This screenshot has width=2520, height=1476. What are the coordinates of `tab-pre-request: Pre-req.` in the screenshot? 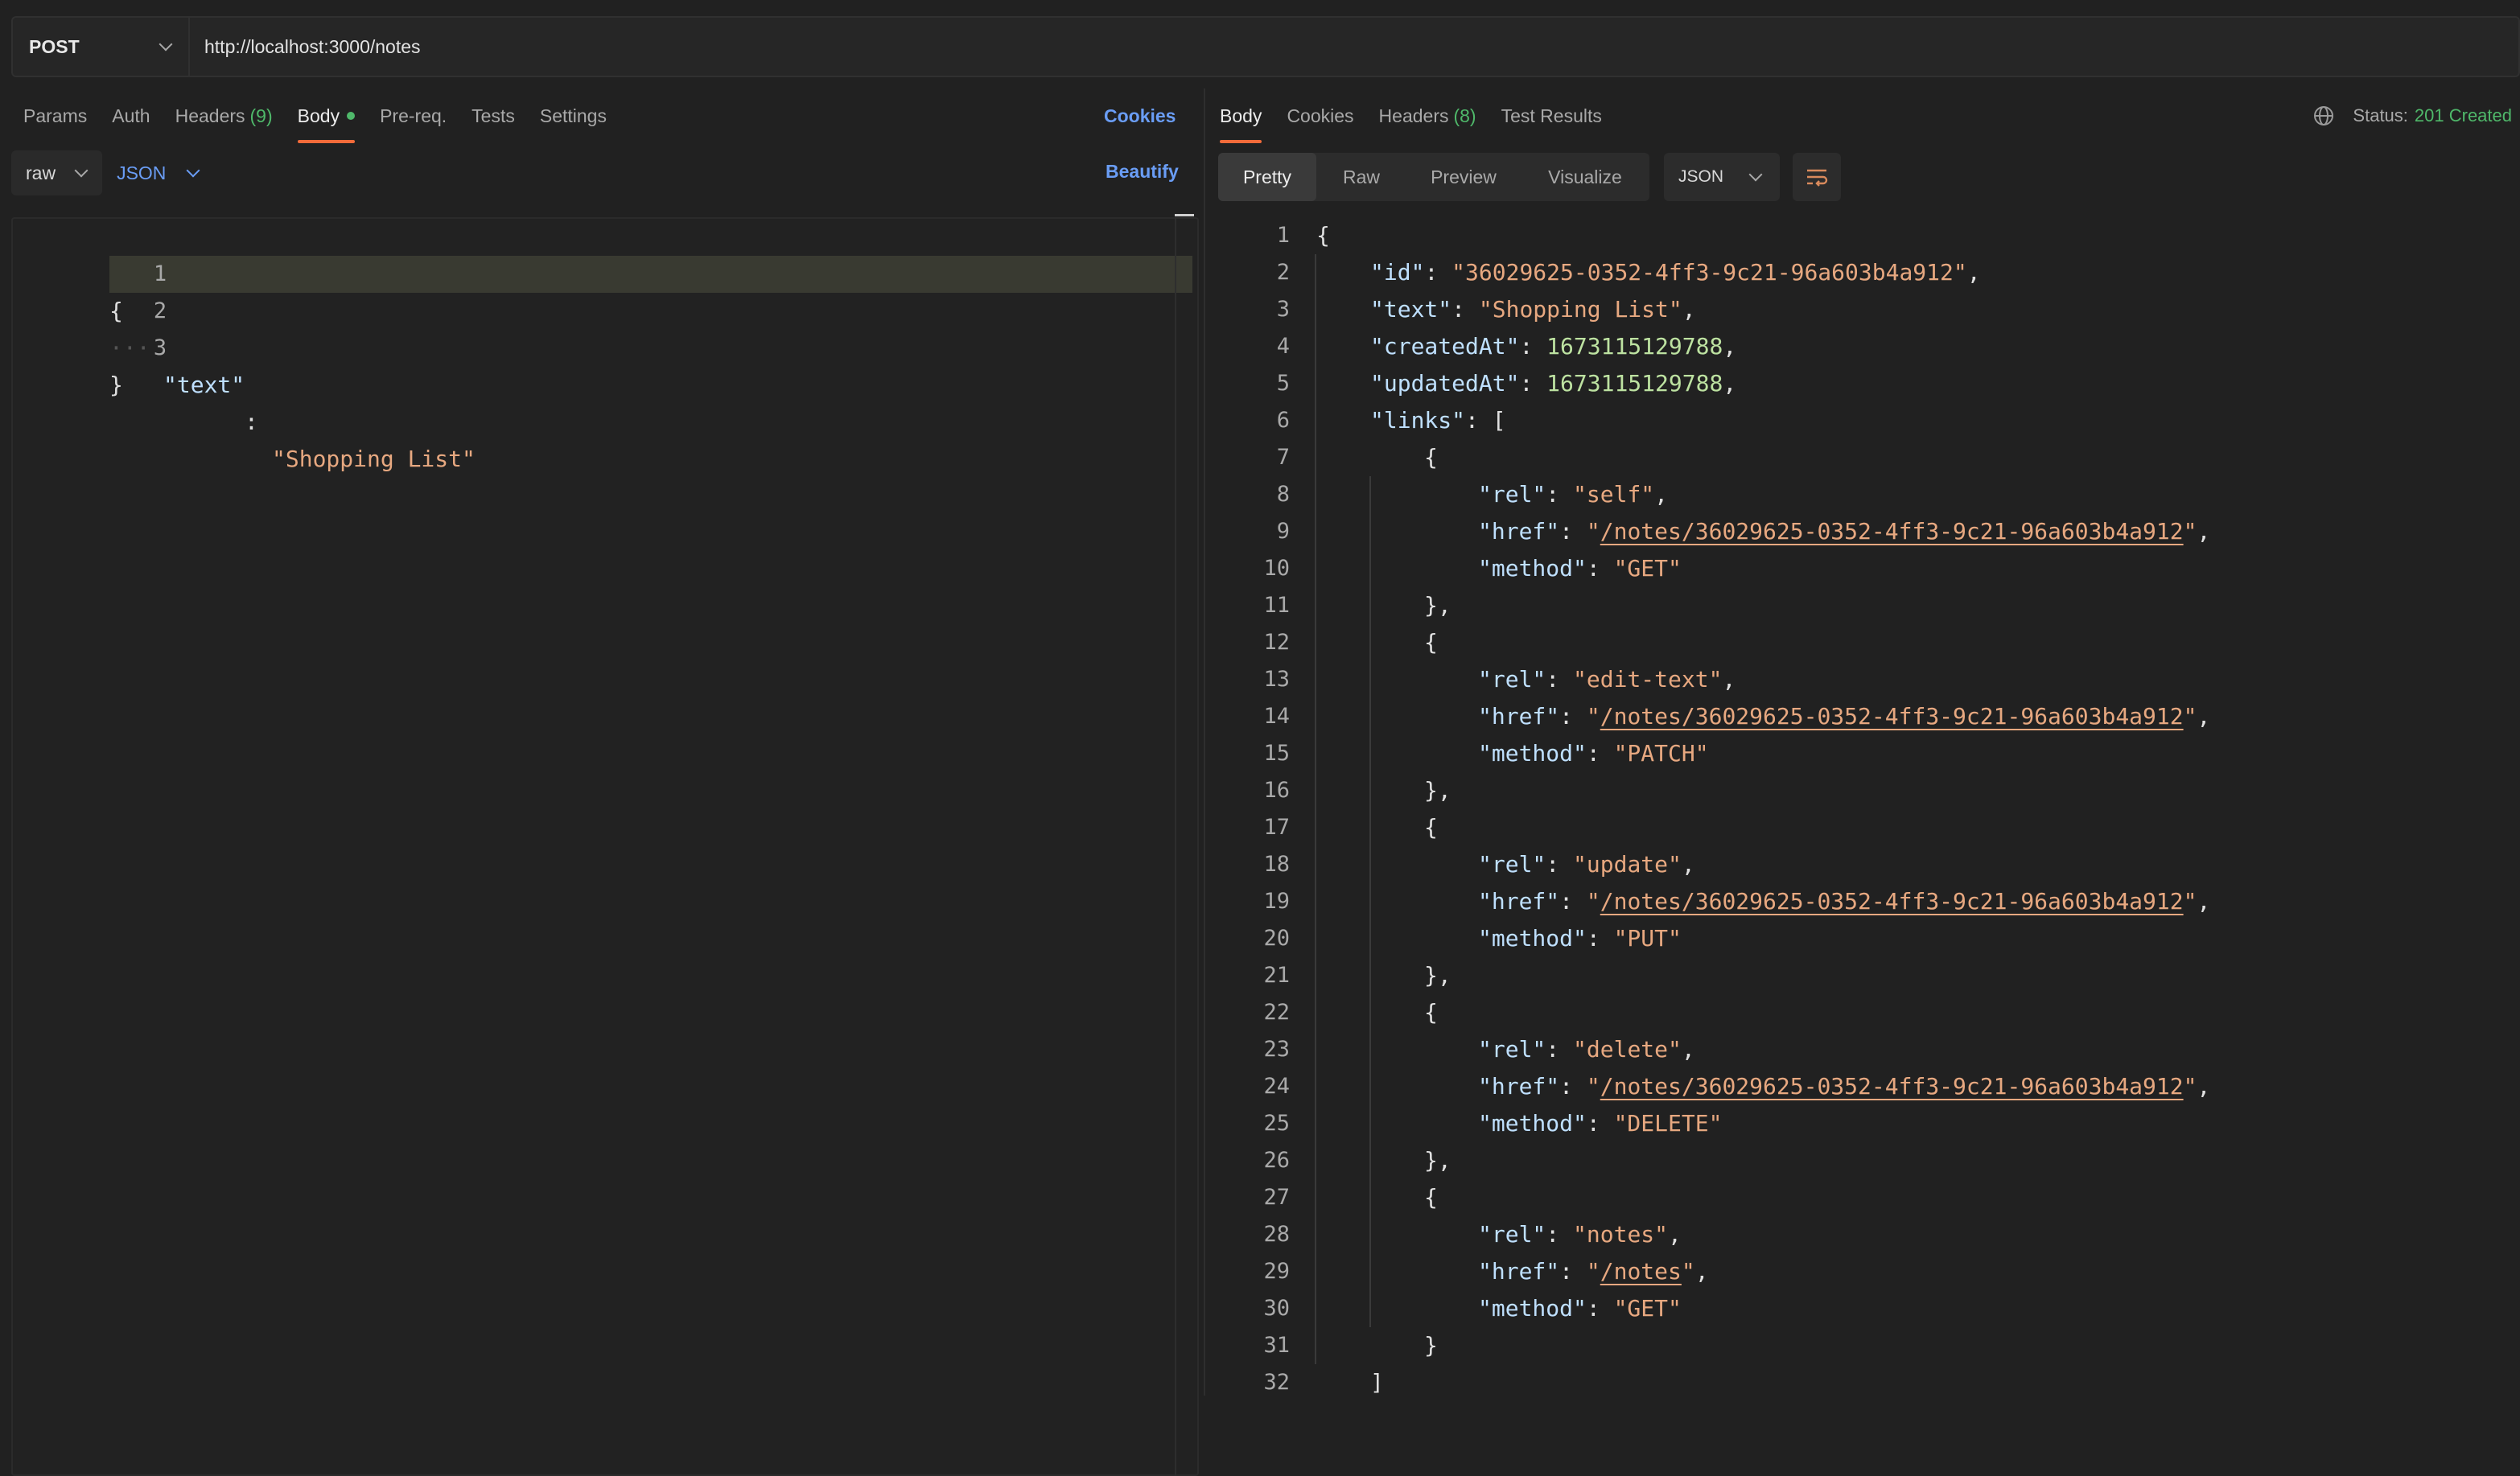 It's located at (413, 115).